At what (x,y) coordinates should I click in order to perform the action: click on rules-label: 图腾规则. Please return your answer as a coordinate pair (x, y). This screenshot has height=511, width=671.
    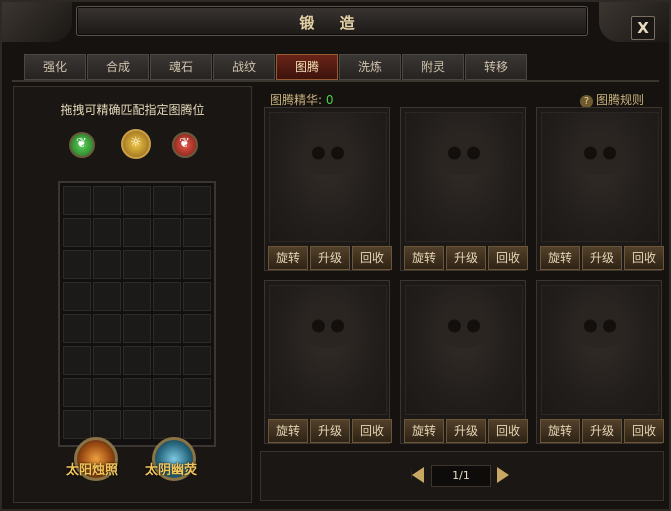
    Looking at the image, I should click on (620, 100).